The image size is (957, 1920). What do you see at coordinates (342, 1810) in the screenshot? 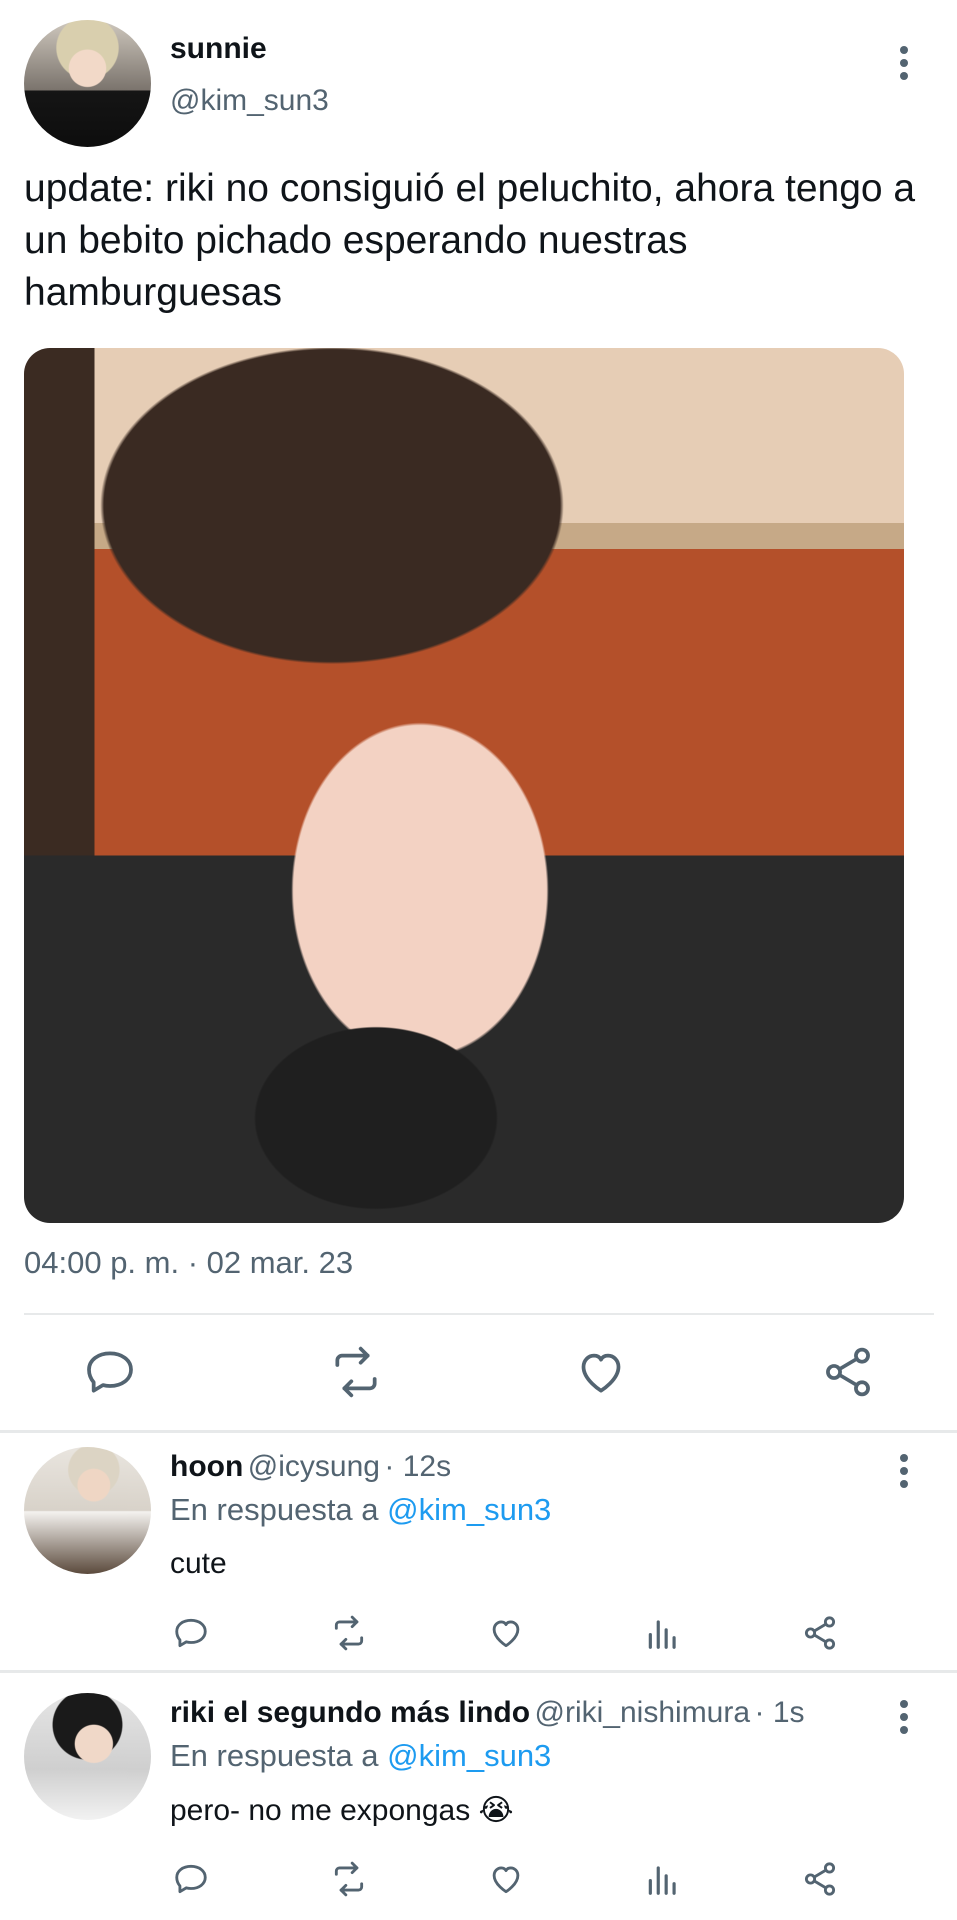
I see `reply-text: pero- no me expongas 😭` at bounding box center [342, 1810].